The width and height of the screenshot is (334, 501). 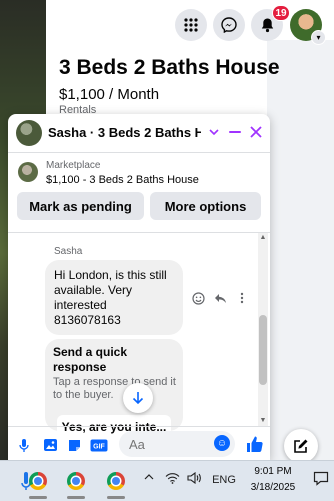 What do you see at coordinates (255, 444) in the screenshot?
I see `like-icon` at bounding box center [255, 444].